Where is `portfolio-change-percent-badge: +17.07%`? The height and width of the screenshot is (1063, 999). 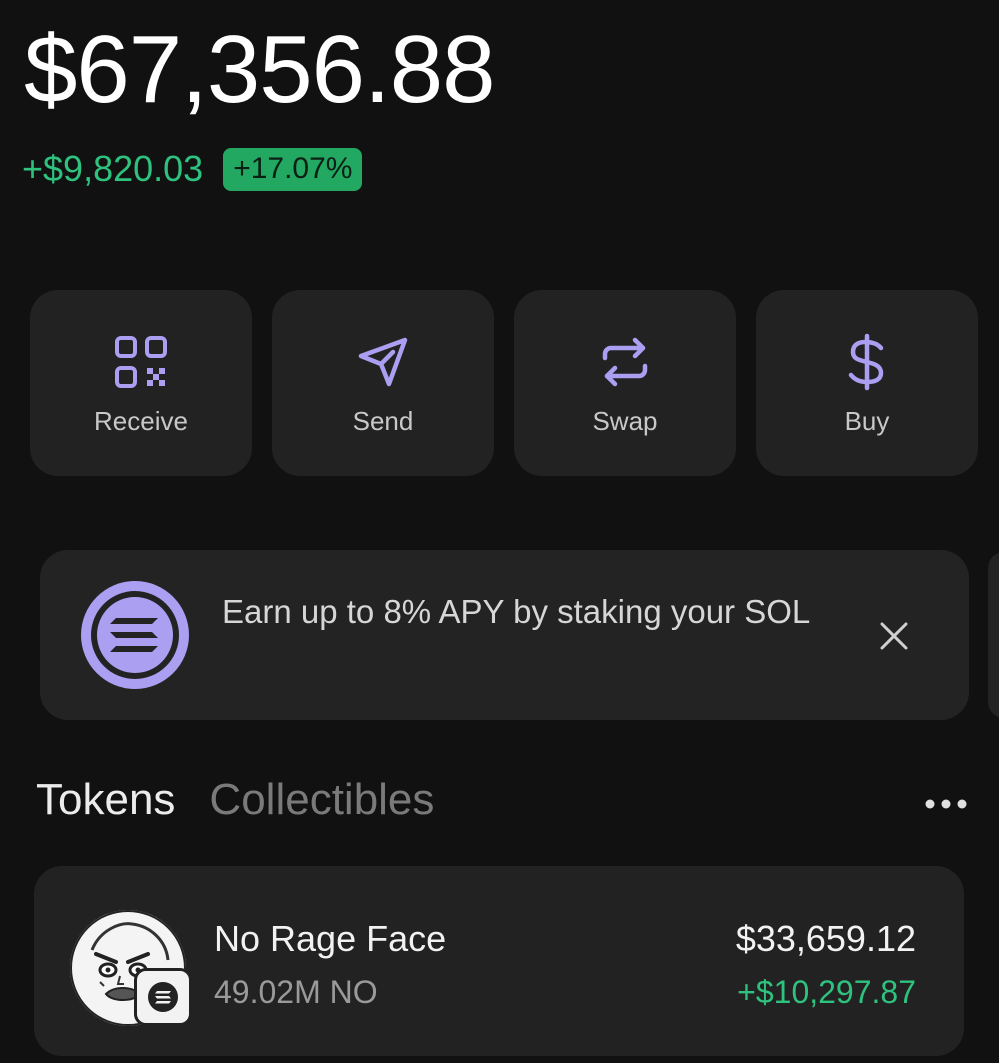 portfolio-change-percent-badge: +17.07% is located at coordinates (293, 169).